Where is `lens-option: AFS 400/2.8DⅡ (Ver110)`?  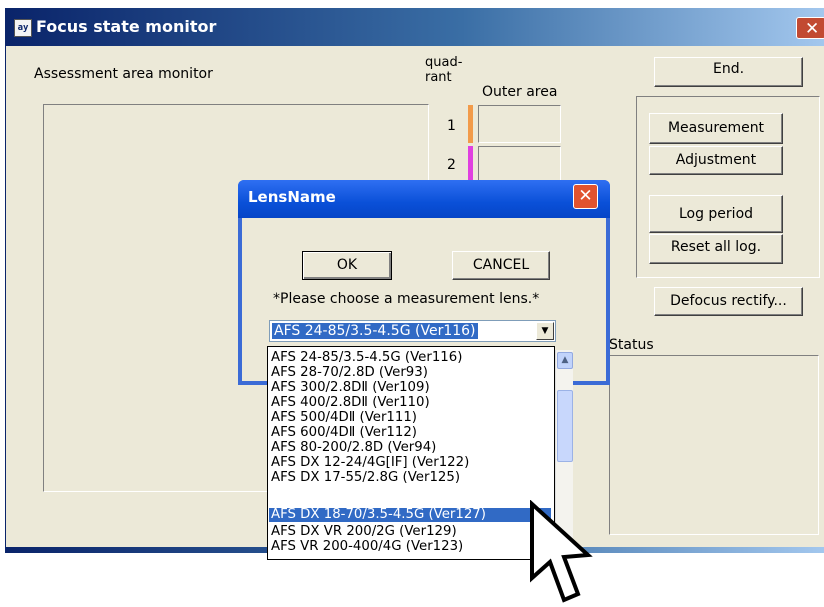 lens-option: AFS 400/2.8DⅡ (Ver110) is located at coordinates (402, 403).